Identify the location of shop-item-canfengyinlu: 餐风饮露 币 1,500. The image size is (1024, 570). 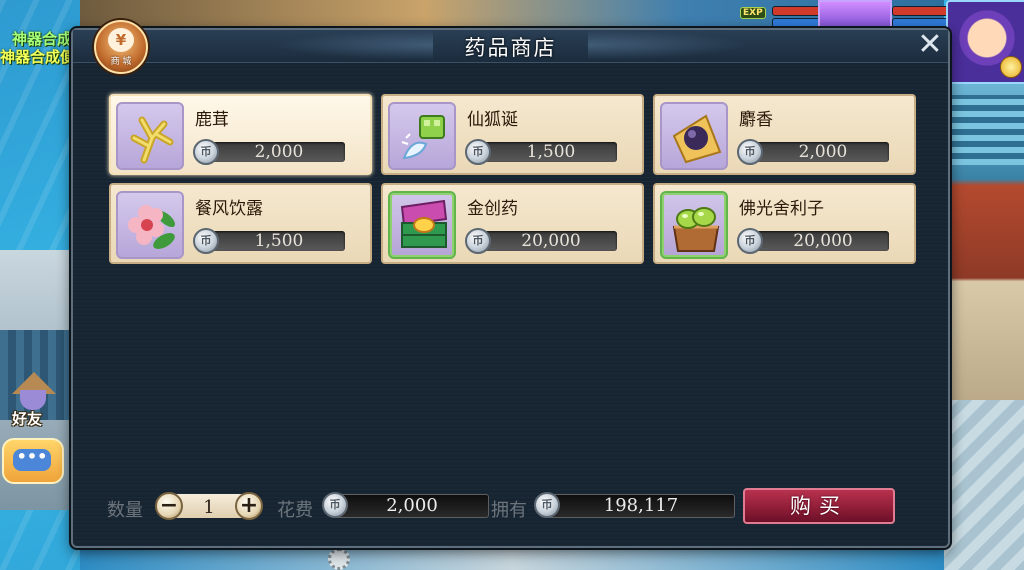
(240, 223).